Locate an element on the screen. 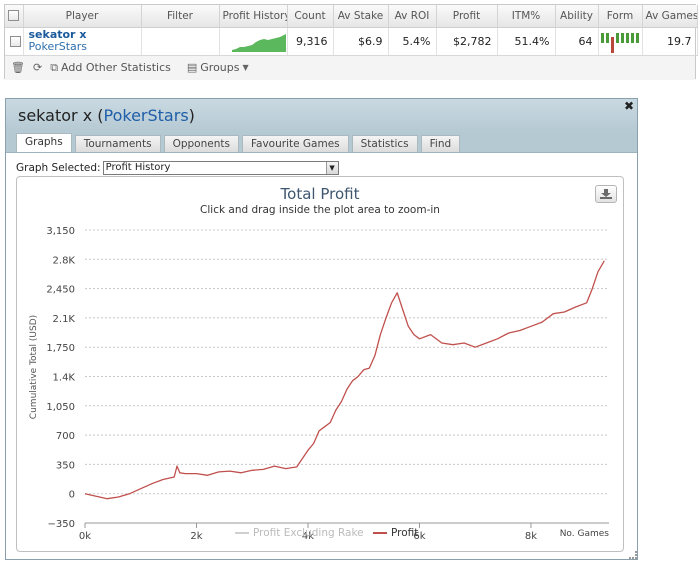 This screenshot has width=700, height=566. tab-tournaments: Tournaments is located at coordinates (117, 143).